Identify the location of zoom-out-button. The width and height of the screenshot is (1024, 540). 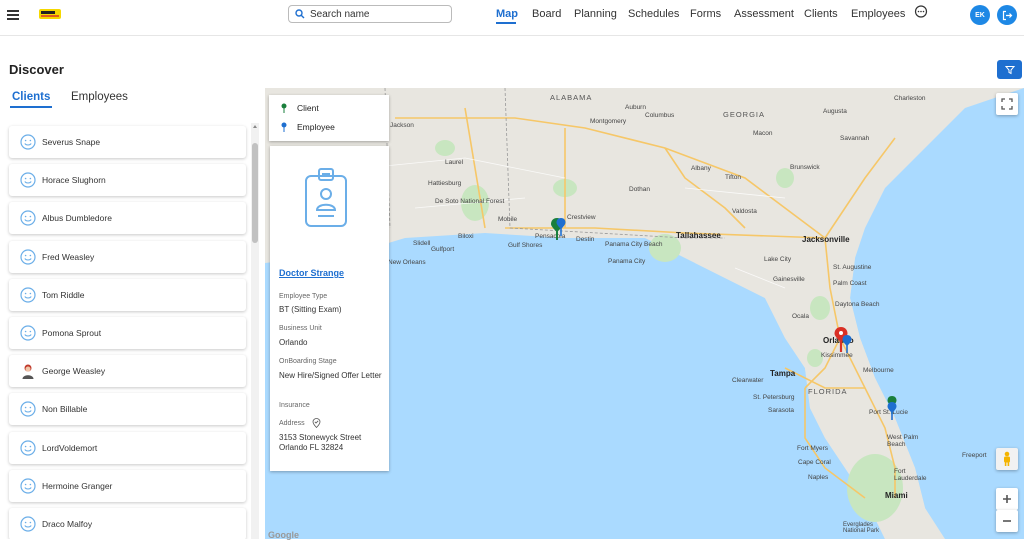
(1007, 521).